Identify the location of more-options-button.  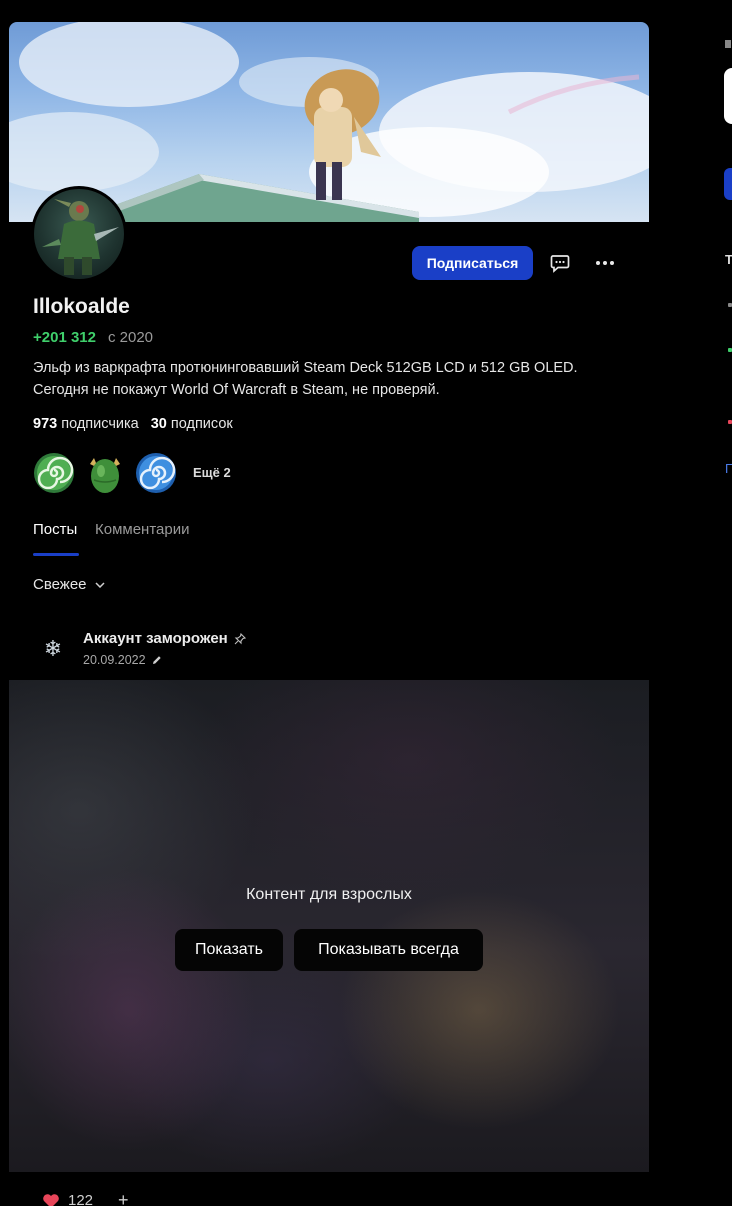
(605, 263).